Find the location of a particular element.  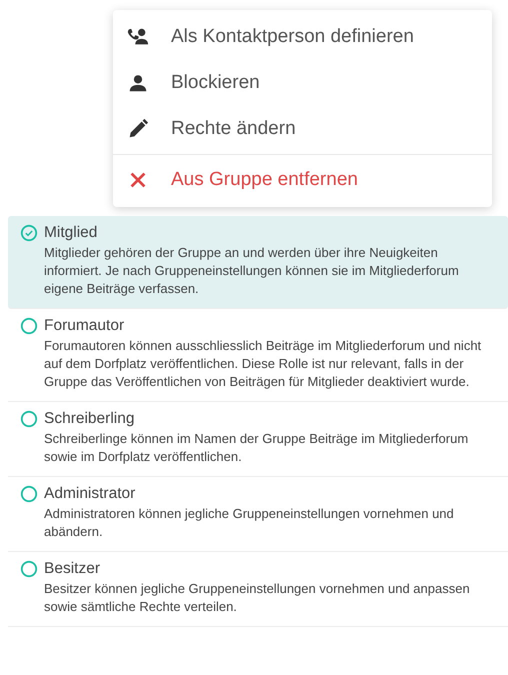

menu-item: Rechte ändern is located at coordinates (302, 129).